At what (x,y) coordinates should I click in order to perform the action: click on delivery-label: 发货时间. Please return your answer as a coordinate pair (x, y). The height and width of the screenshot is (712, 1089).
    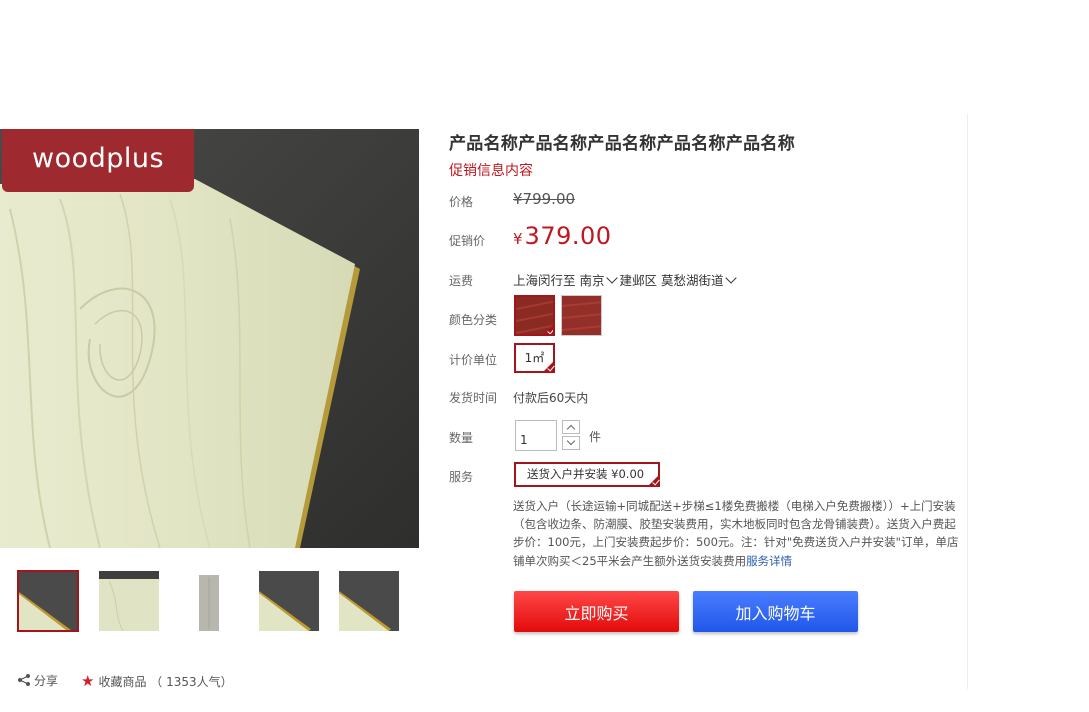
    Looking at the image, I should click on (473, 398).